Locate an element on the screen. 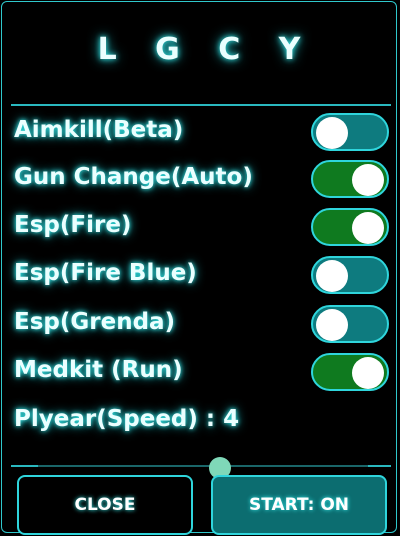 The image size is (400, 536). option-row-esp-fire-blue: Esp(Fire Blue) is located at coordinates (199, 278).